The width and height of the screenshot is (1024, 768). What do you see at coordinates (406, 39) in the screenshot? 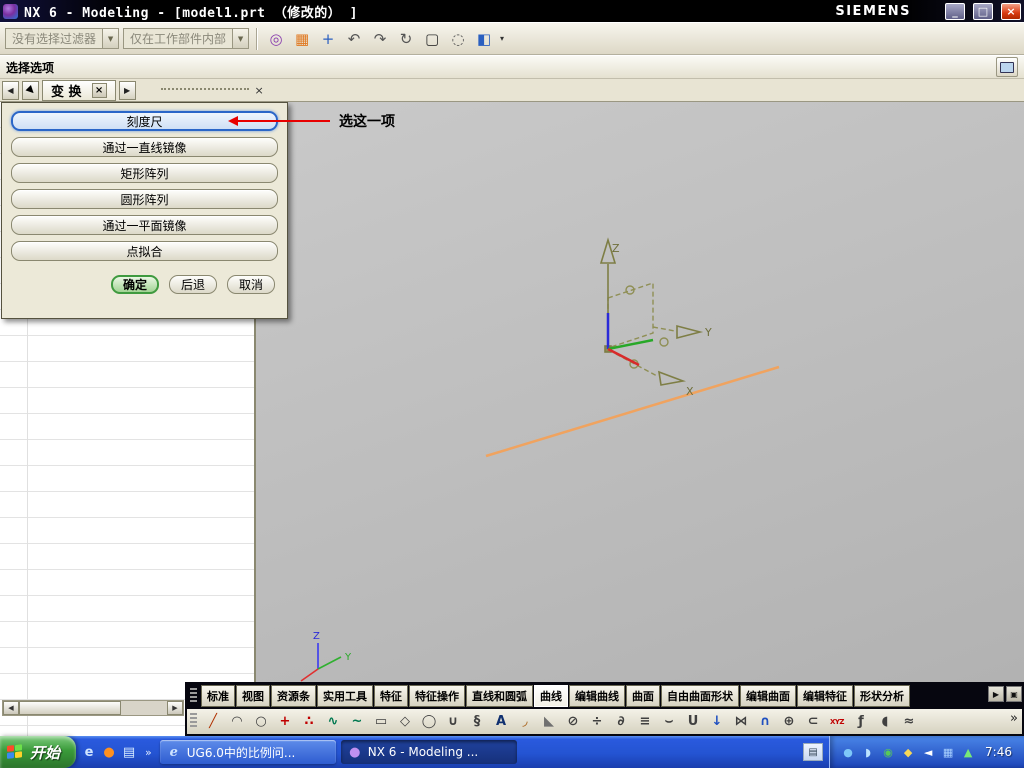
I see `refresh-view-icon: ↻` at bounding box center [406, 39].